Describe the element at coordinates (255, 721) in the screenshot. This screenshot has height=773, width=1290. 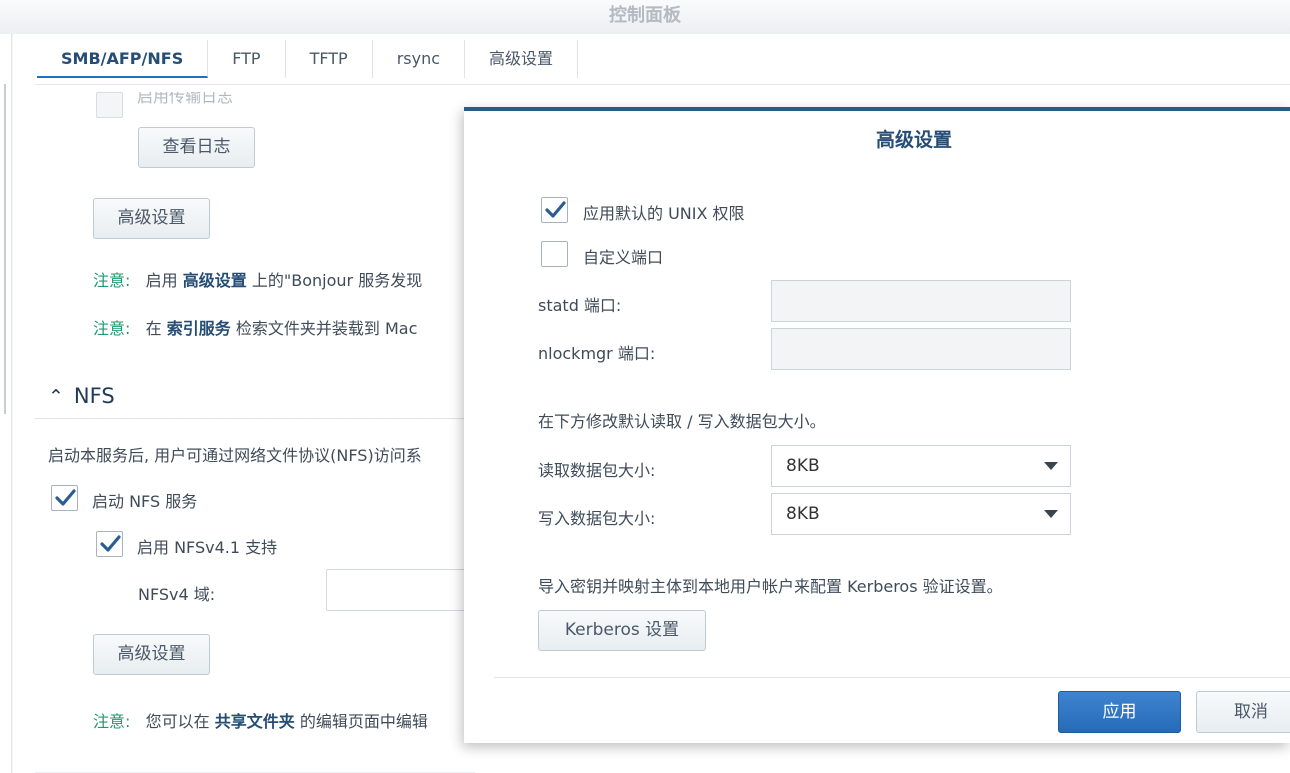
I see `shared-folder-link: 共享文件夹` at that location.